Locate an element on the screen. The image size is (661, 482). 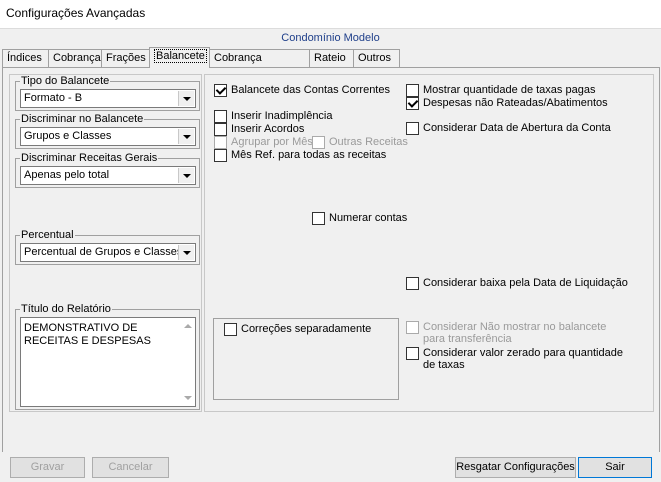
checkbox-despesas-nao-rateadas: Despesas não Rateadas/Abatimentos is located at coordinates (507, 103).